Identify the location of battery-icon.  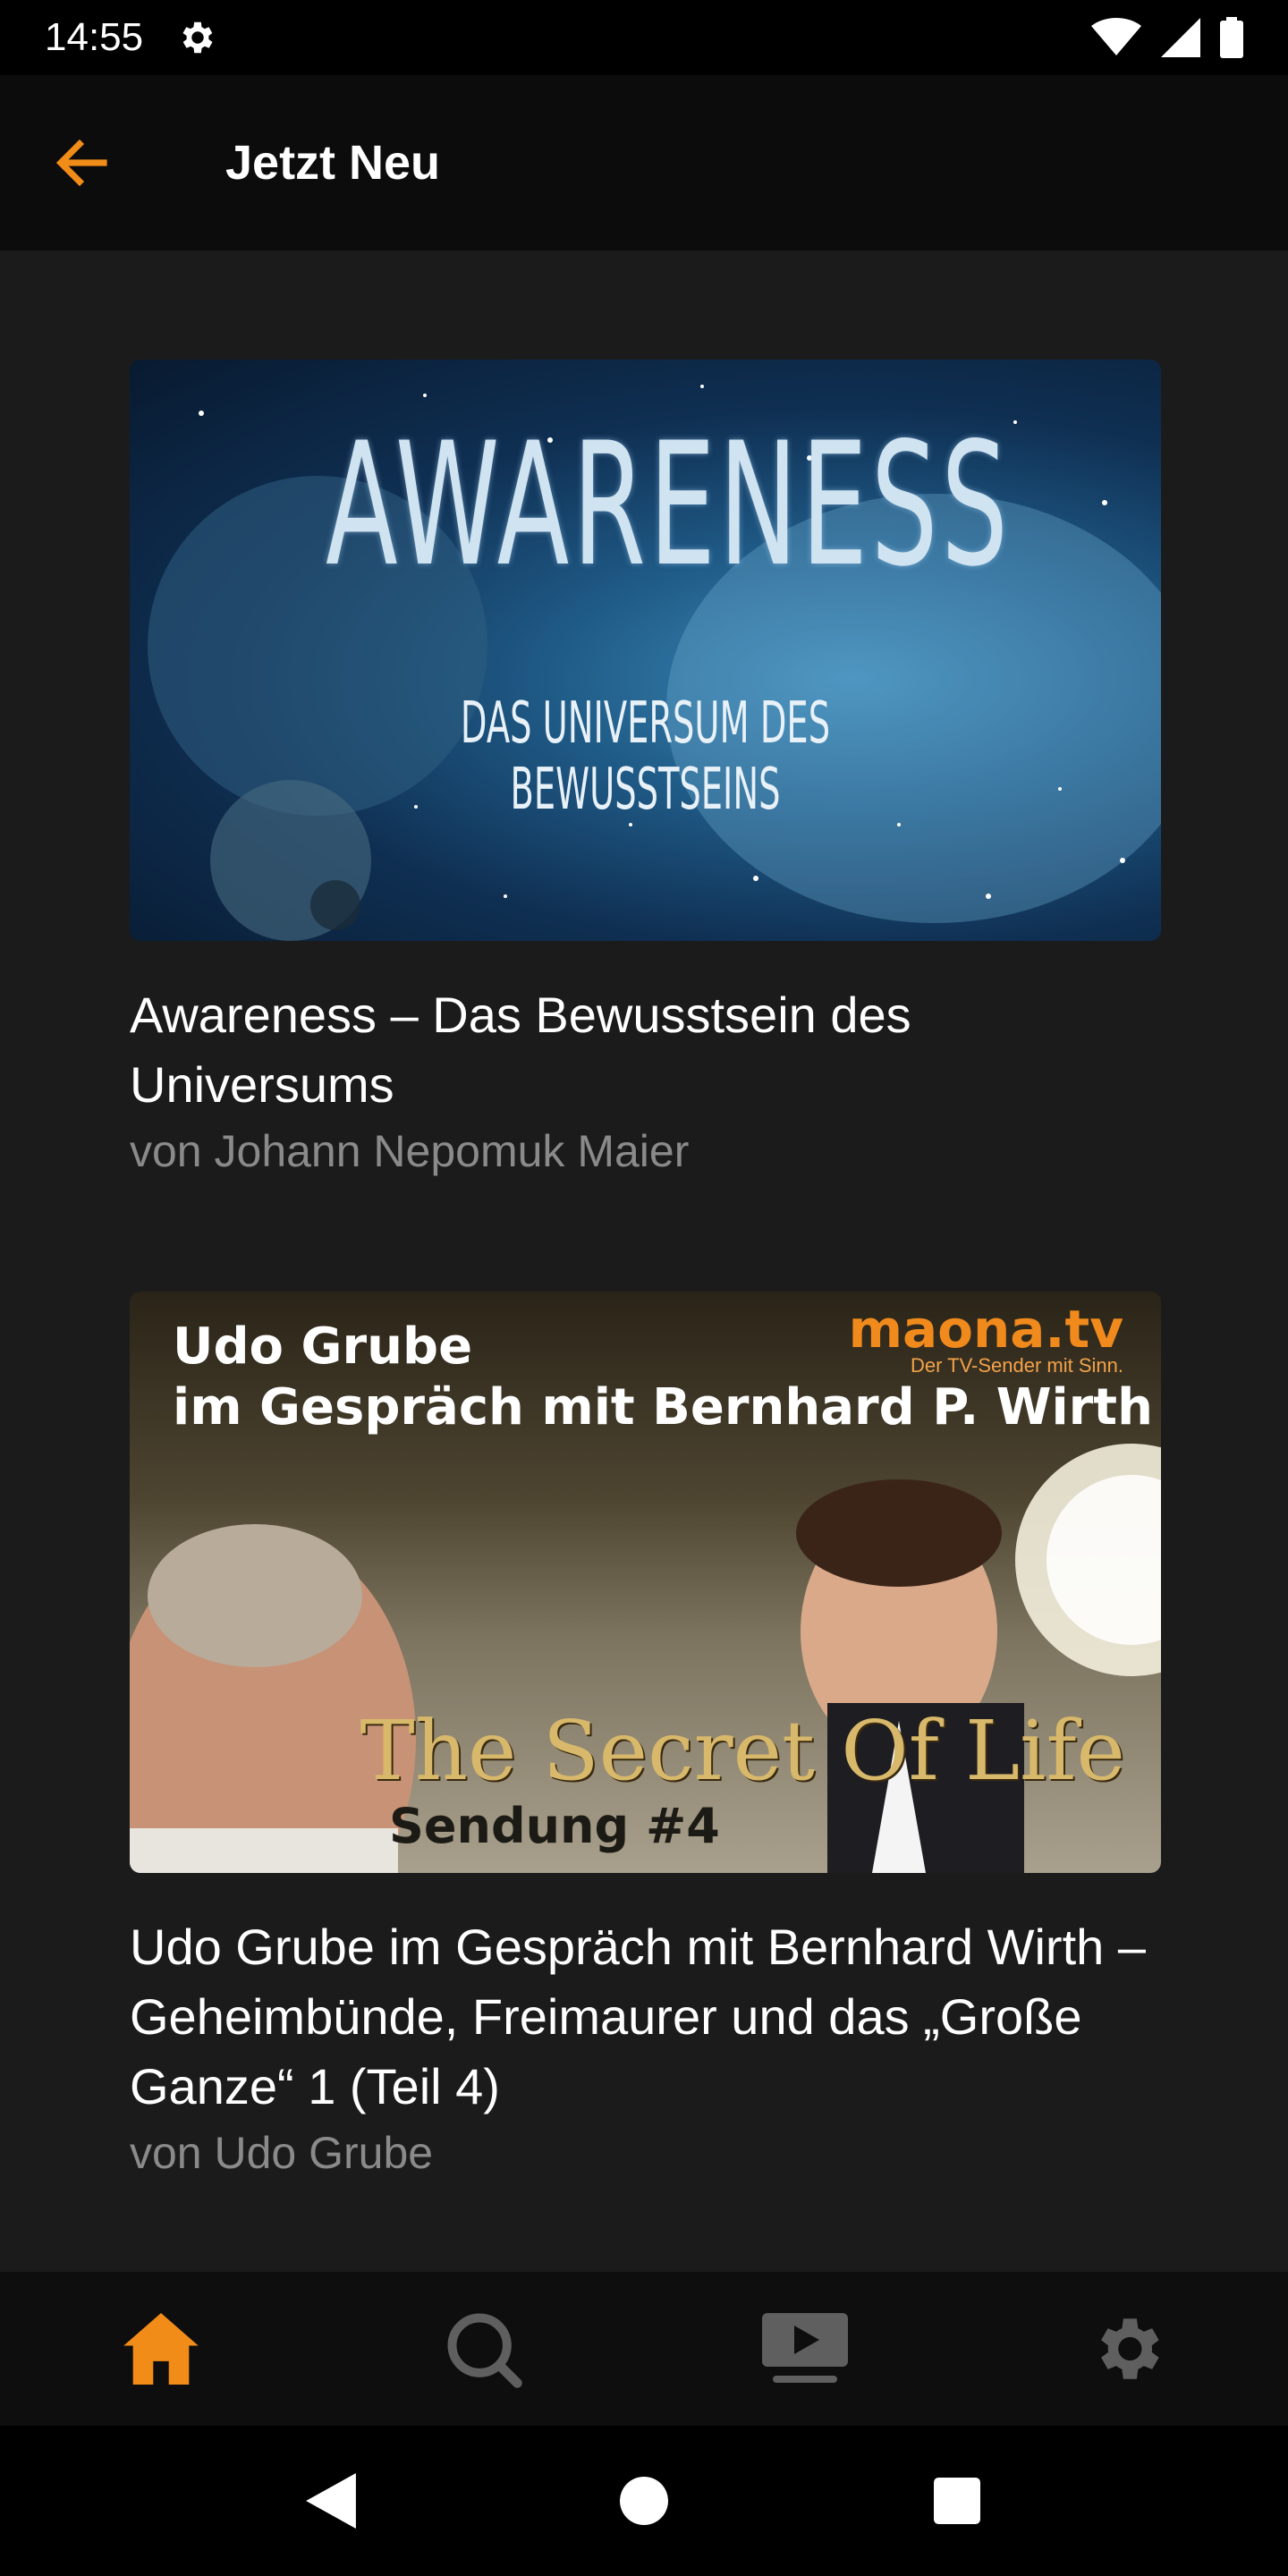
(1231, 37).